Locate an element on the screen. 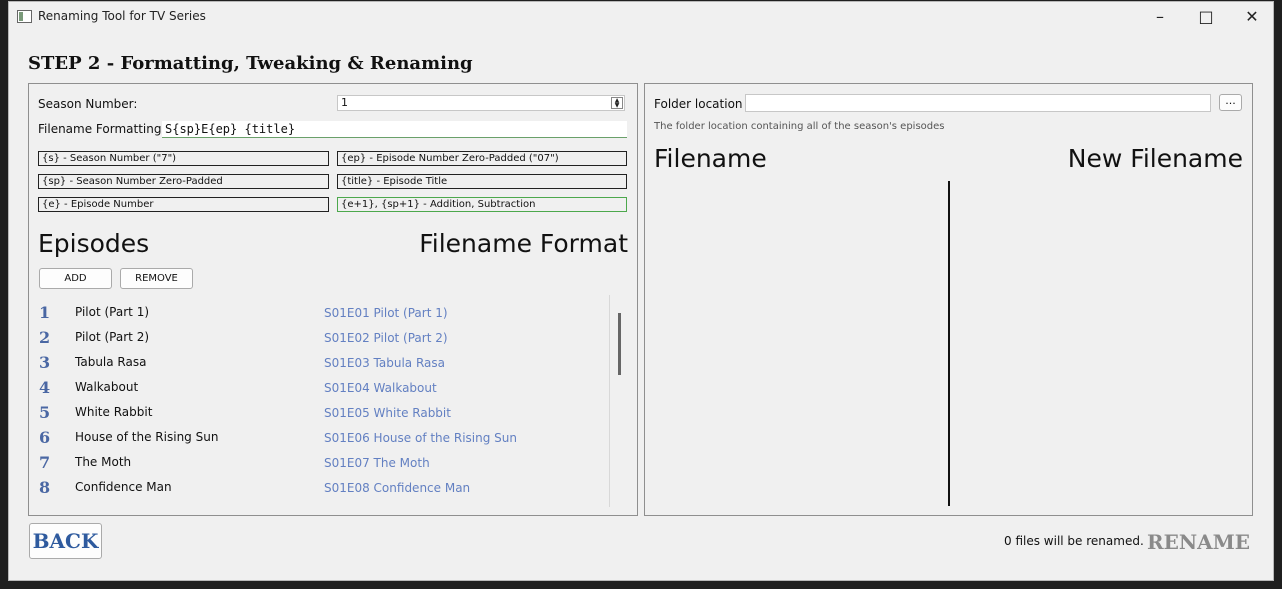  back-button: BACK is located at coordinates (65, 541).